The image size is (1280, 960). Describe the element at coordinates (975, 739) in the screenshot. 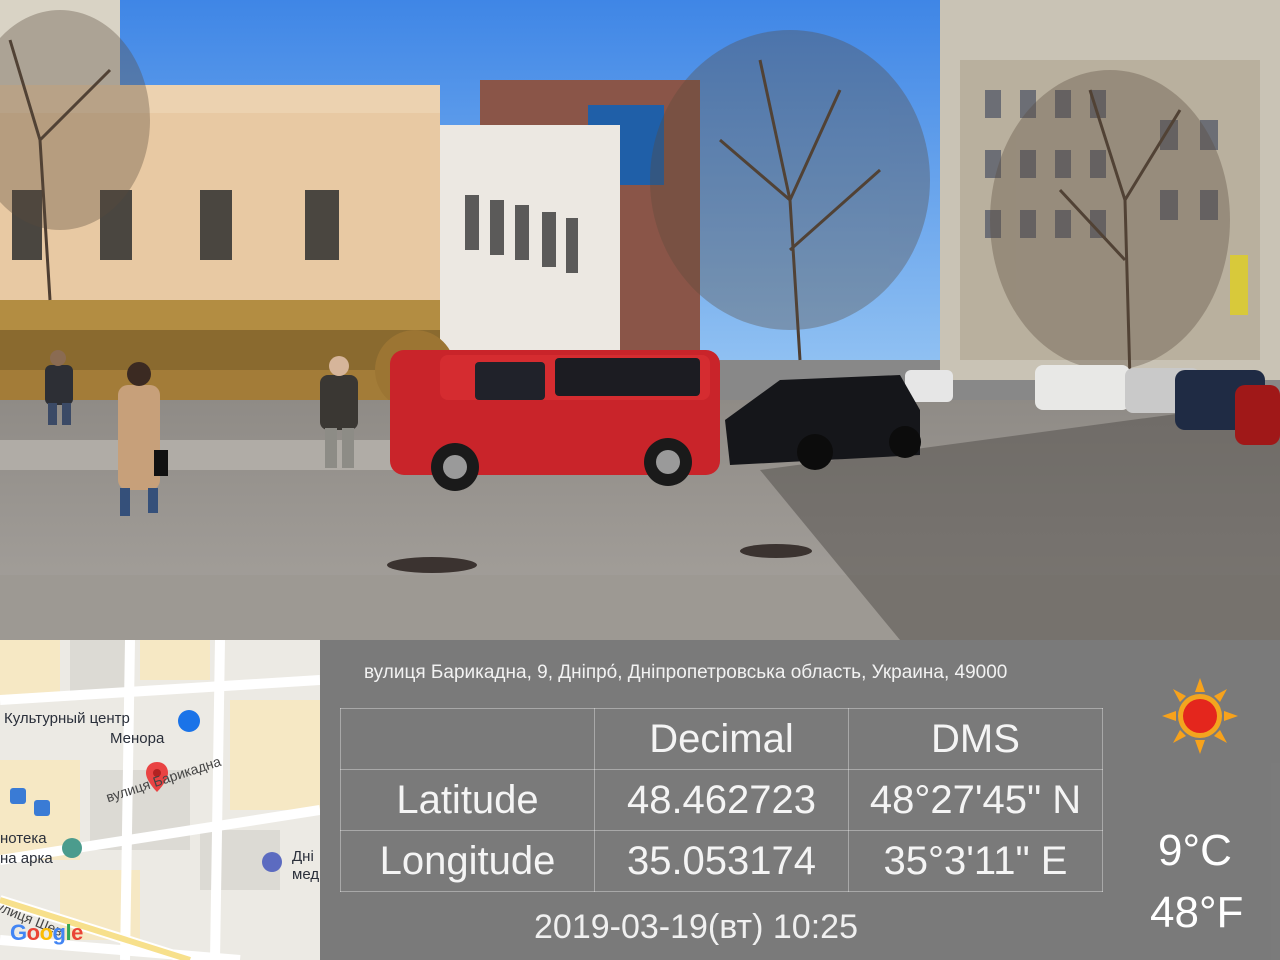

I see `table-header-dms: DMS` at that location.